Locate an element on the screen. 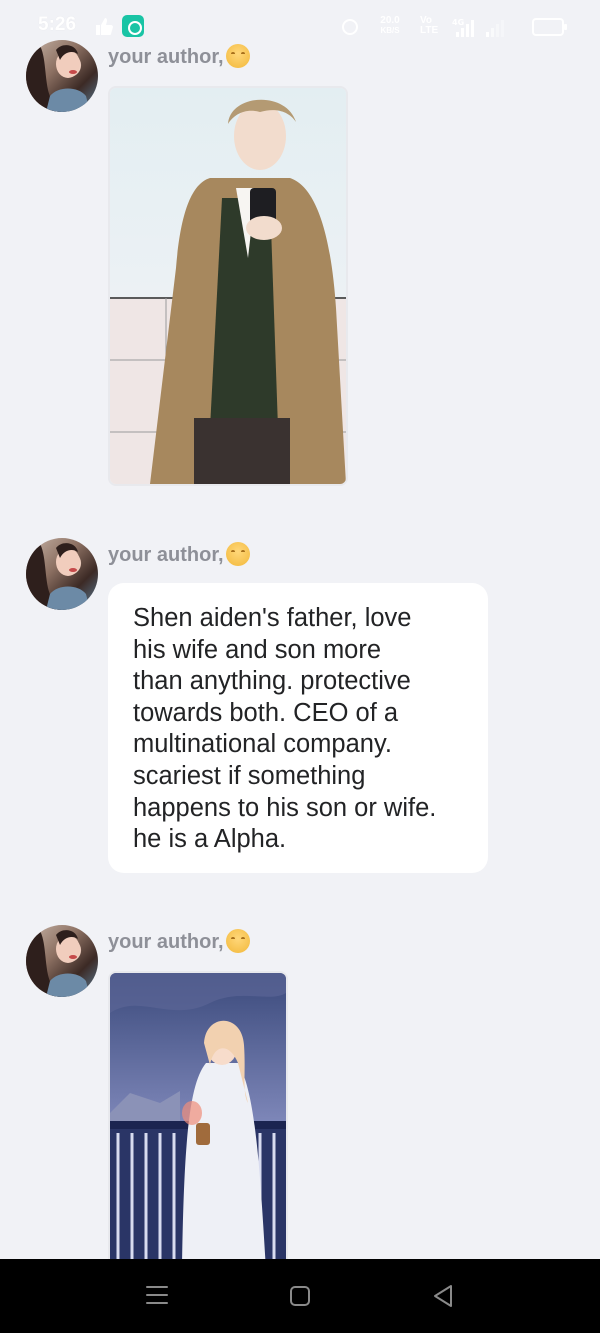  navigation-bar is located at coordinates (300, 1296).